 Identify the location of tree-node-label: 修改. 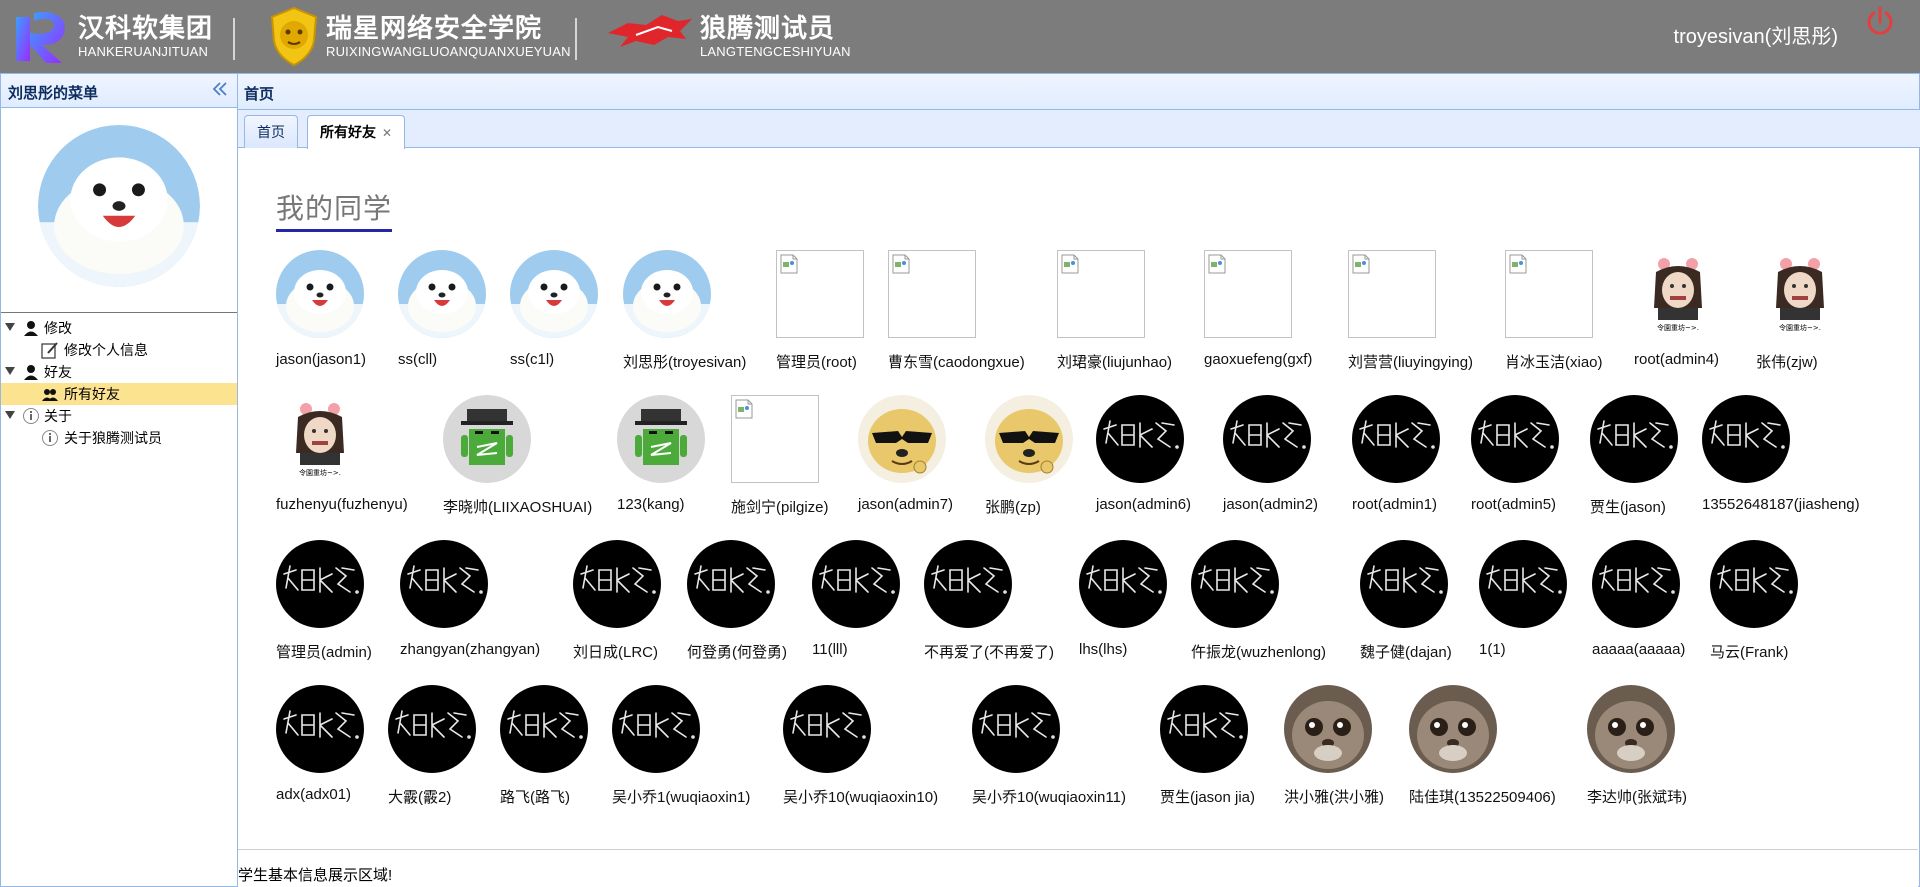
(58, 328).